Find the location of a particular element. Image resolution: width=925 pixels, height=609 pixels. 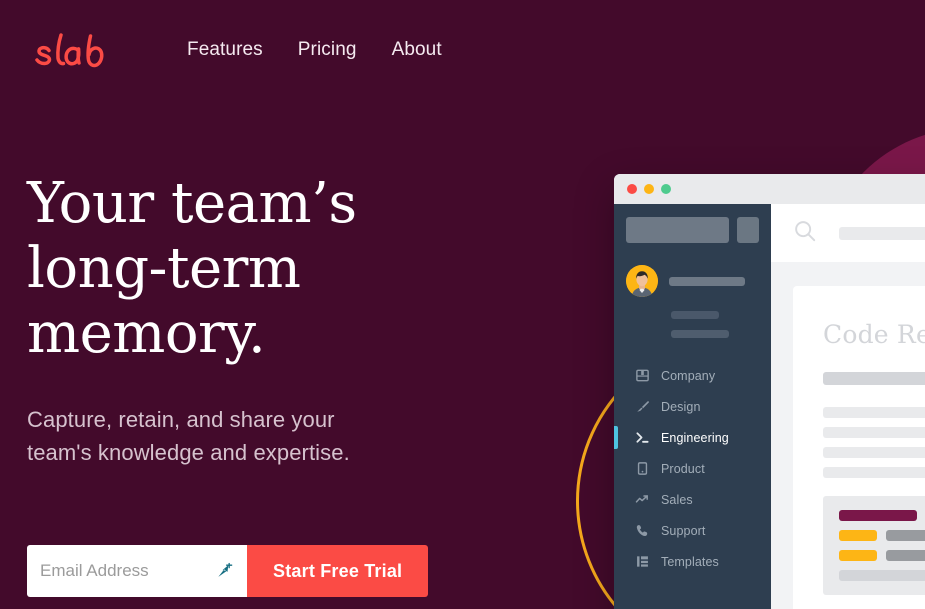

sidebar-item-design: Design is located at coordinates (692, 406).